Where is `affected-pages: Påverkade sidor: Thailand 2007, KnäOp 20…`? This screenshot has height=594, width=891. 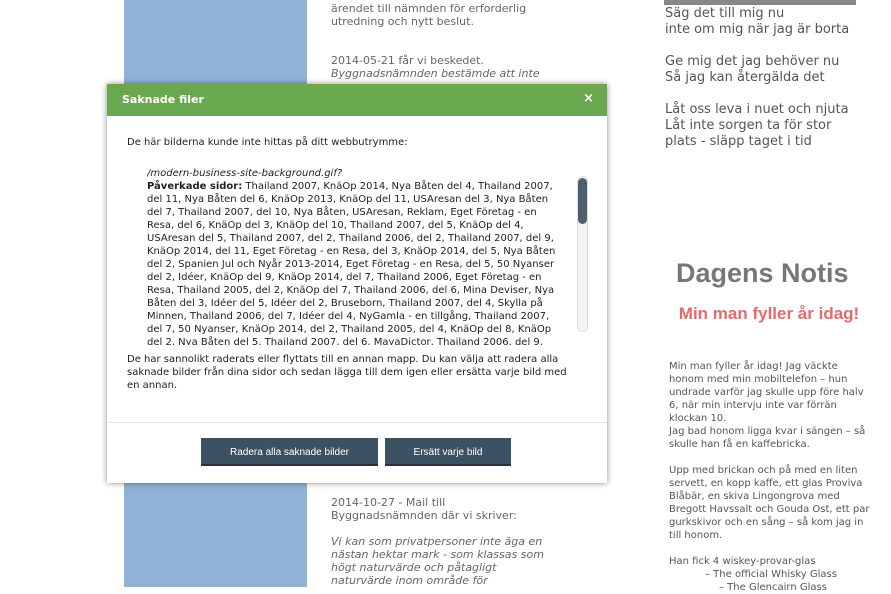
affected-pages: Påverkade sidor: Thailand 2007, KnäOp 20… is located at coordinates (352, 262).